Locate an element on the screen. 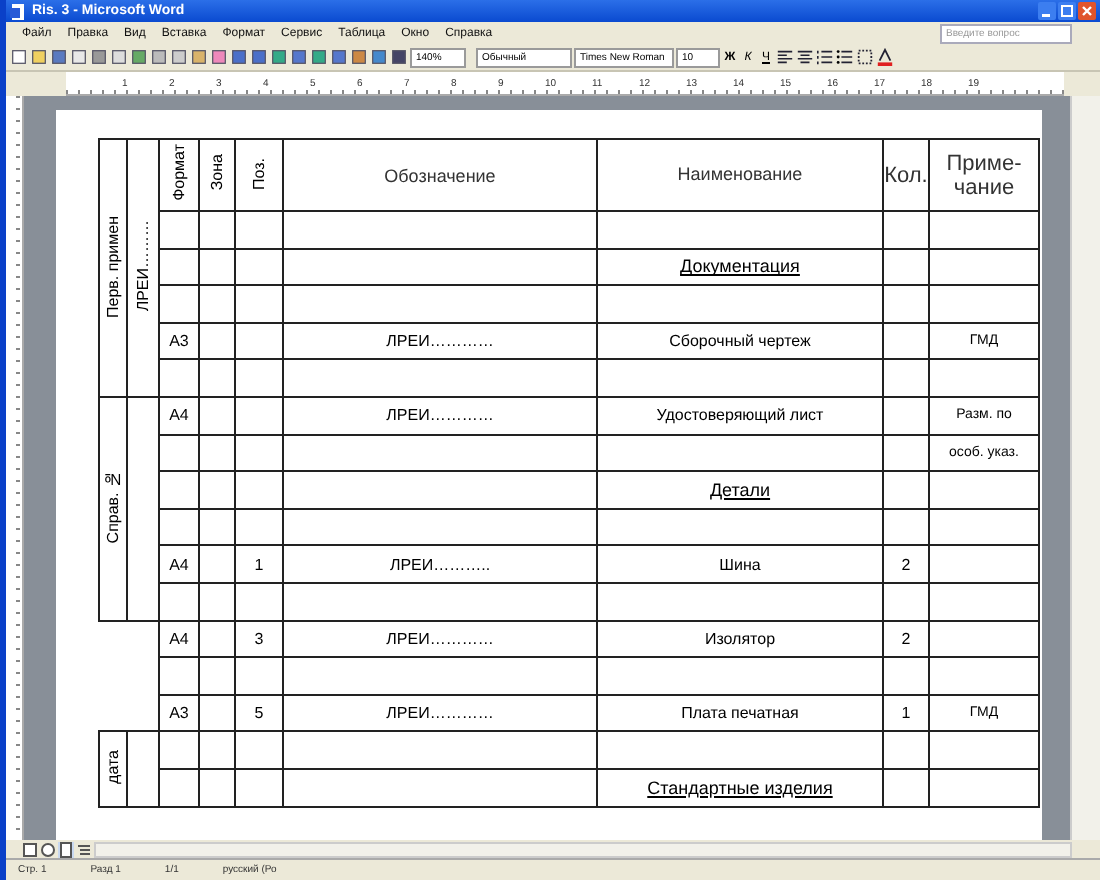 This screenshot has width=1100, height=880. cell-text: ЛРЕИ……….. is located at coordinates (440, 564).